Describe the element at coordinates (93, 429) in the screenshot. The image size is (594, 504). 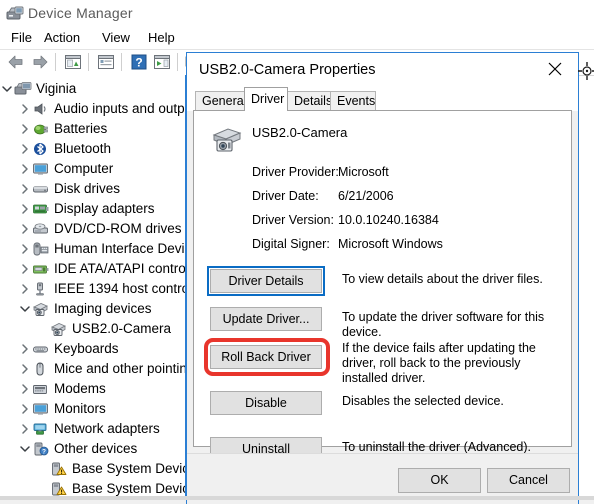
I see `tree-node: Network adapters` at that location.